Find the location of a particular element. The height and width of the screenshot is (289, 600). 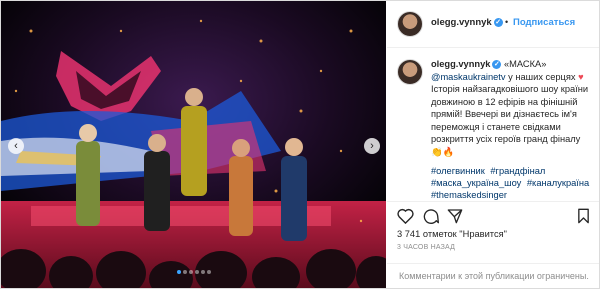

caption-emoji: 👏🔥 is located at coordinates (443, 151).